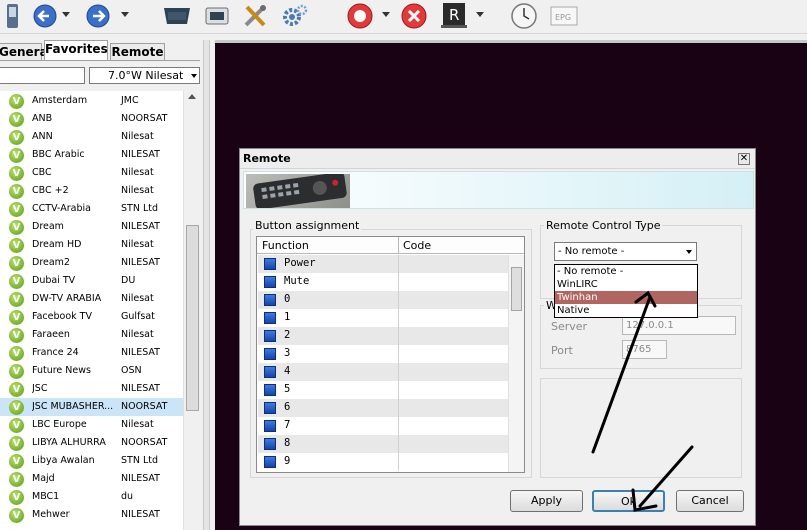 This screenshot has height=530, width=807. I want to click on function-name: 8, so click(287, 443).